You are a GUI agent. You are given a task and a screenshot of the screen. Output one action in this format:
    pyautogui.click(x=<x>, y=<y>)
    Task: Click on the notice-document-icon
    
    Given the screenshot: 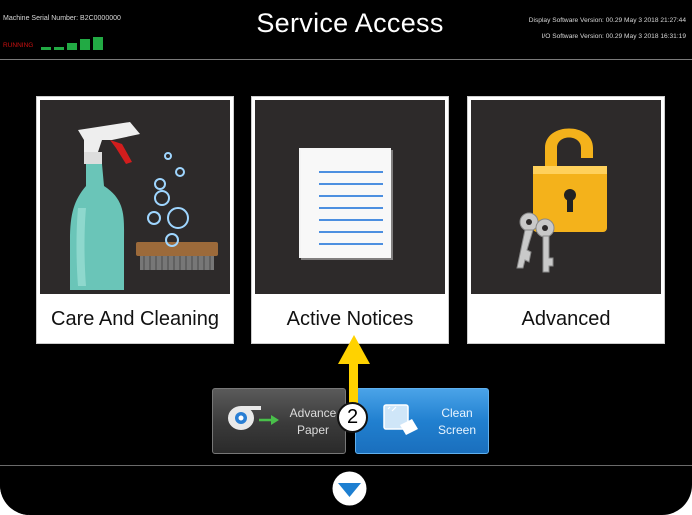 What is the action you would take?
    pyautogui.click(x=350, y=197)
    